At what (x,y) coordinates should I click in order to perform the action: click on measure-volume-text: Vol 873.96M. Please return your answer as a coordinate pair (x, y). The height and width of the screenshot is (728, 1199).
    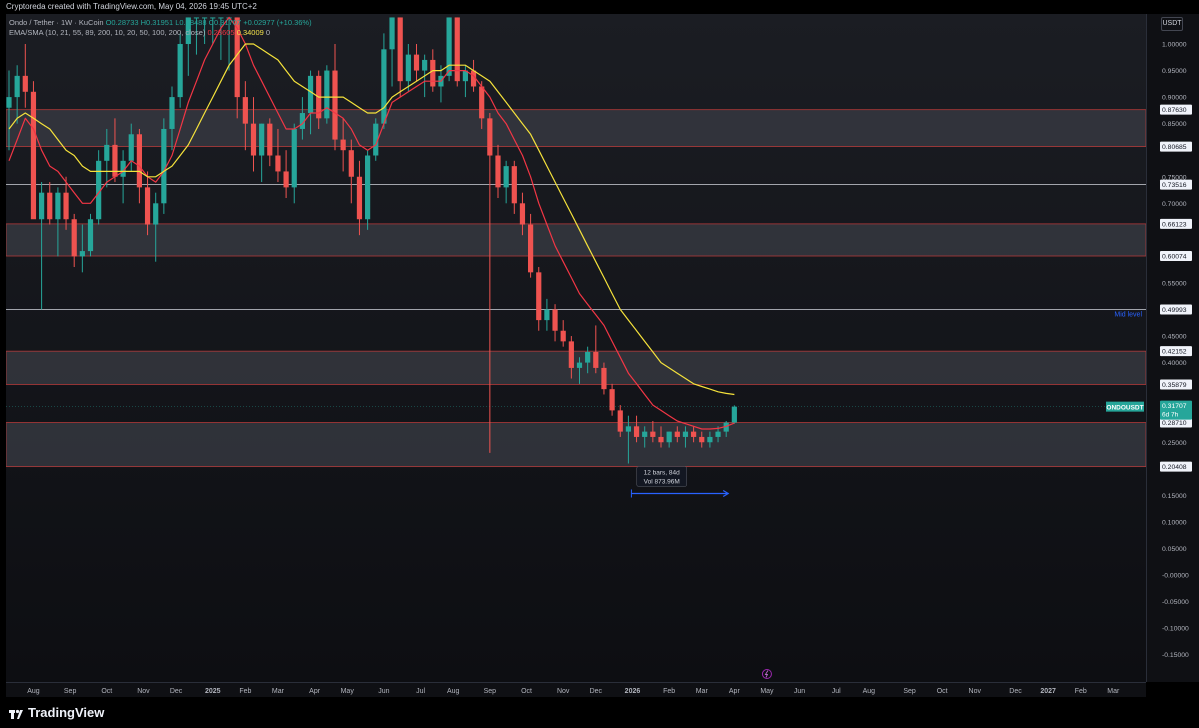
    Looking at the image, I should click on (662, 481).